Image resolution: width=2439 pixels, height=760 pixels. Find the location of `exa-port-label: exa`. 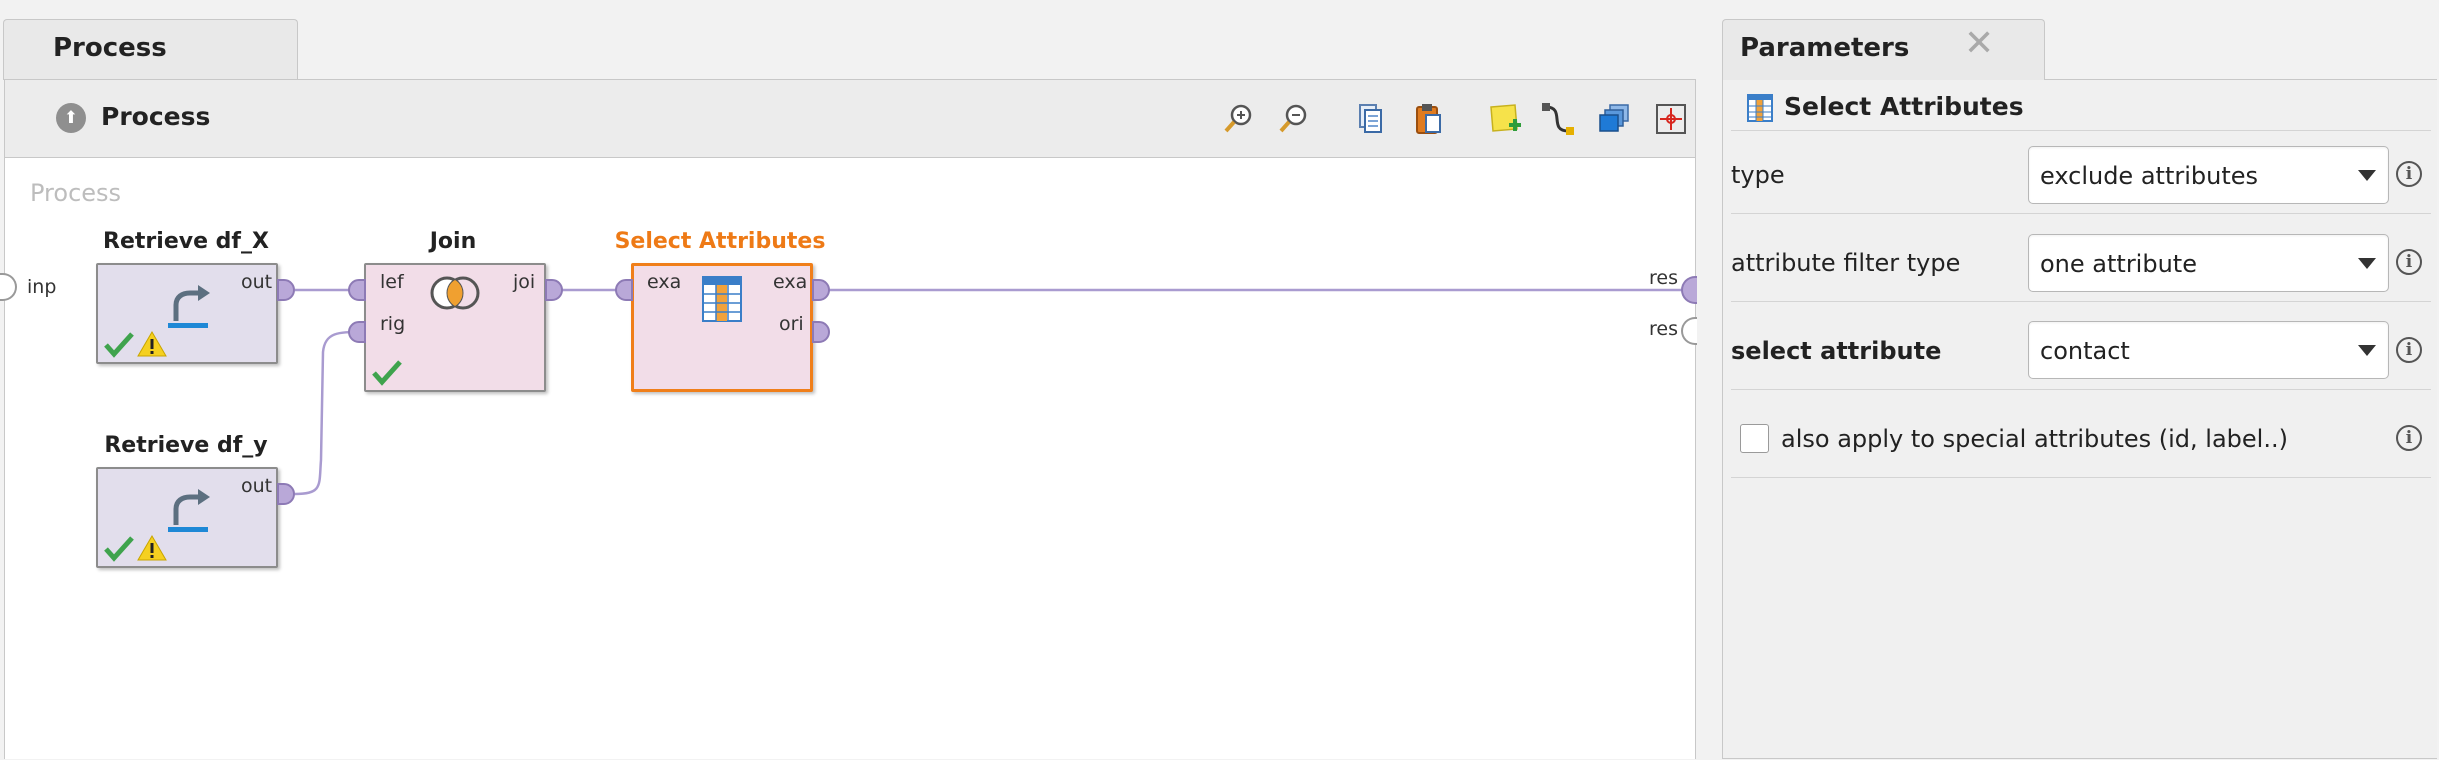

exa-port-label: exa is located at coordinates (664, 282).